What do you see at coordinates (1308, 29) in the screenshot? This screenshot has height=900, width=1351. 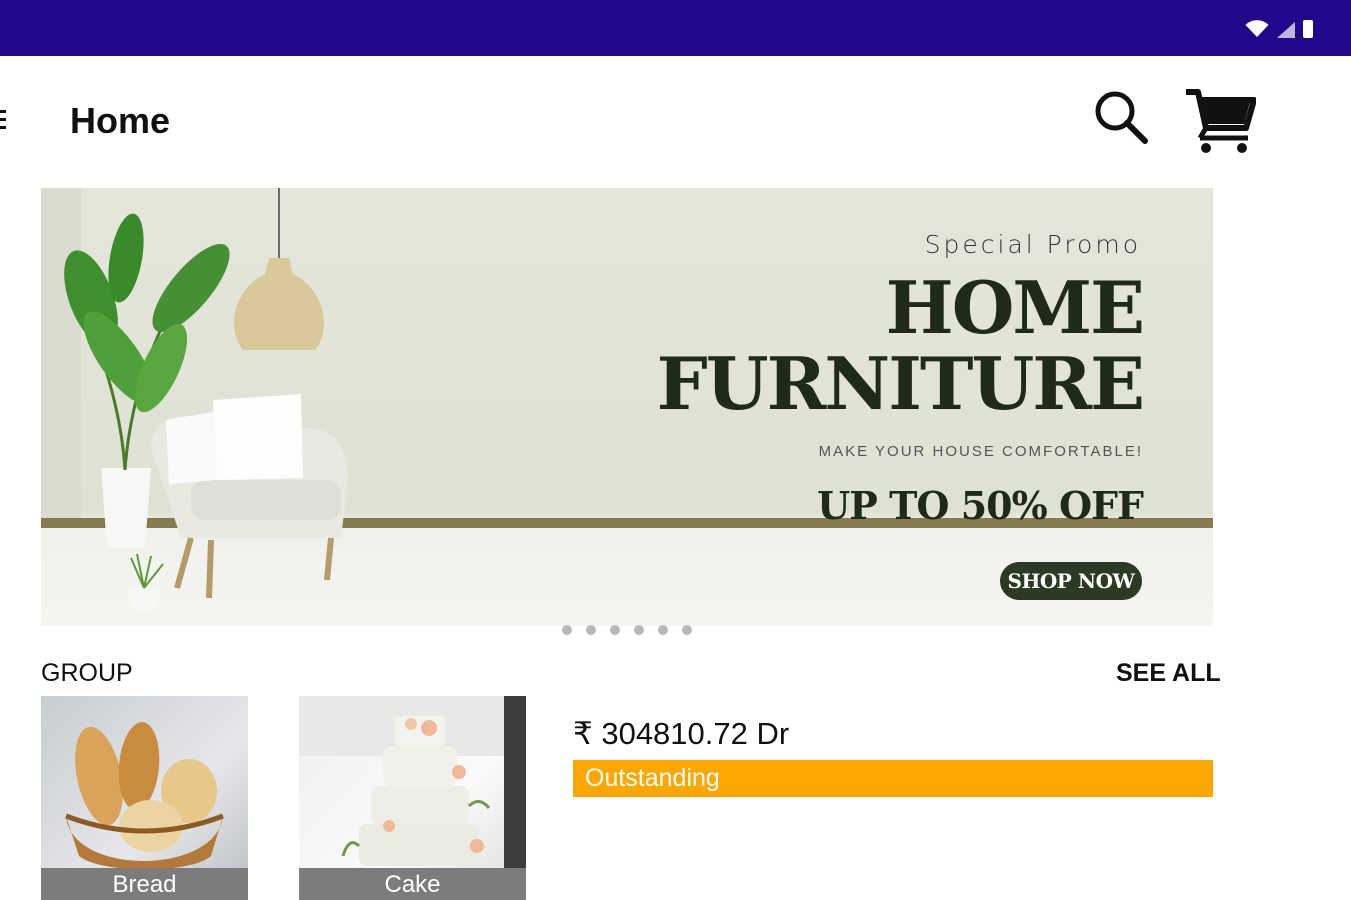 I see `battery-icon` at bounding box center [1308, 29].